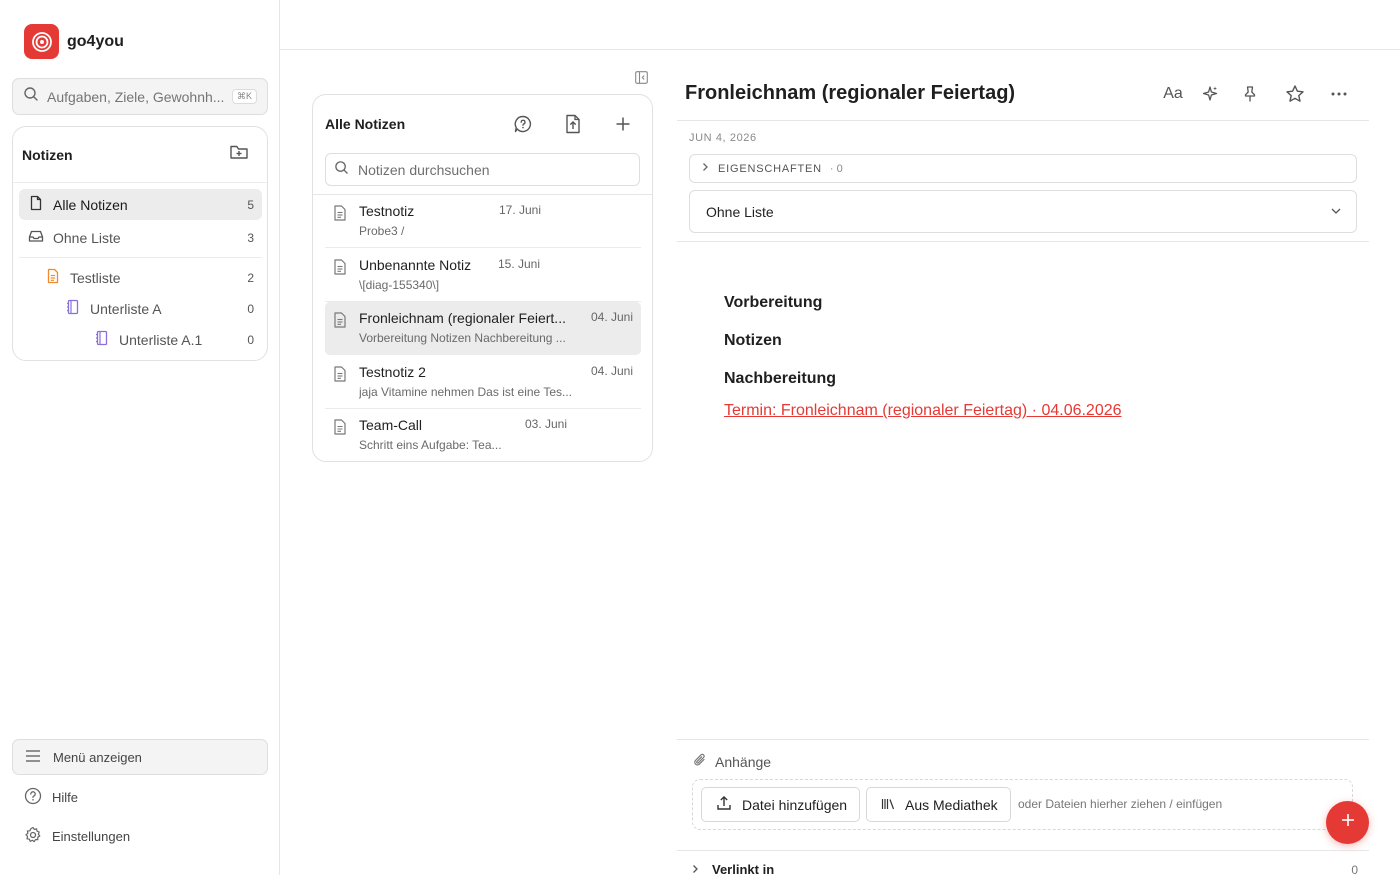 This screenshot has width=1400, height=875. I want to click on properties-label: EIGENSCHAFTEN, so click(770, 168).